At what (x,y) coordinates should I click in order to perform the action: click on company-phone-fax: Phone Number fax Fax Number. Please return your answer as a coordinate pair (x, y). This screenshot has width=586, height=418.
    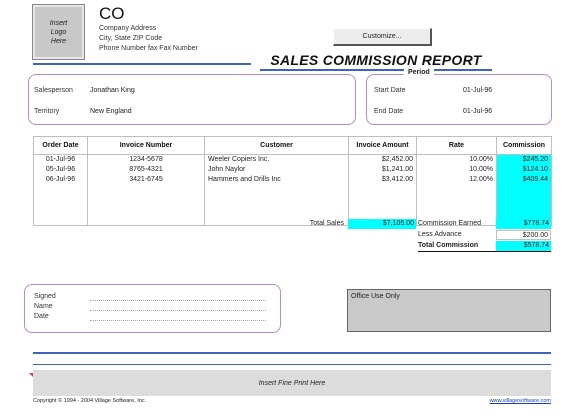
    Looking at the image, I should click on (148, 48).